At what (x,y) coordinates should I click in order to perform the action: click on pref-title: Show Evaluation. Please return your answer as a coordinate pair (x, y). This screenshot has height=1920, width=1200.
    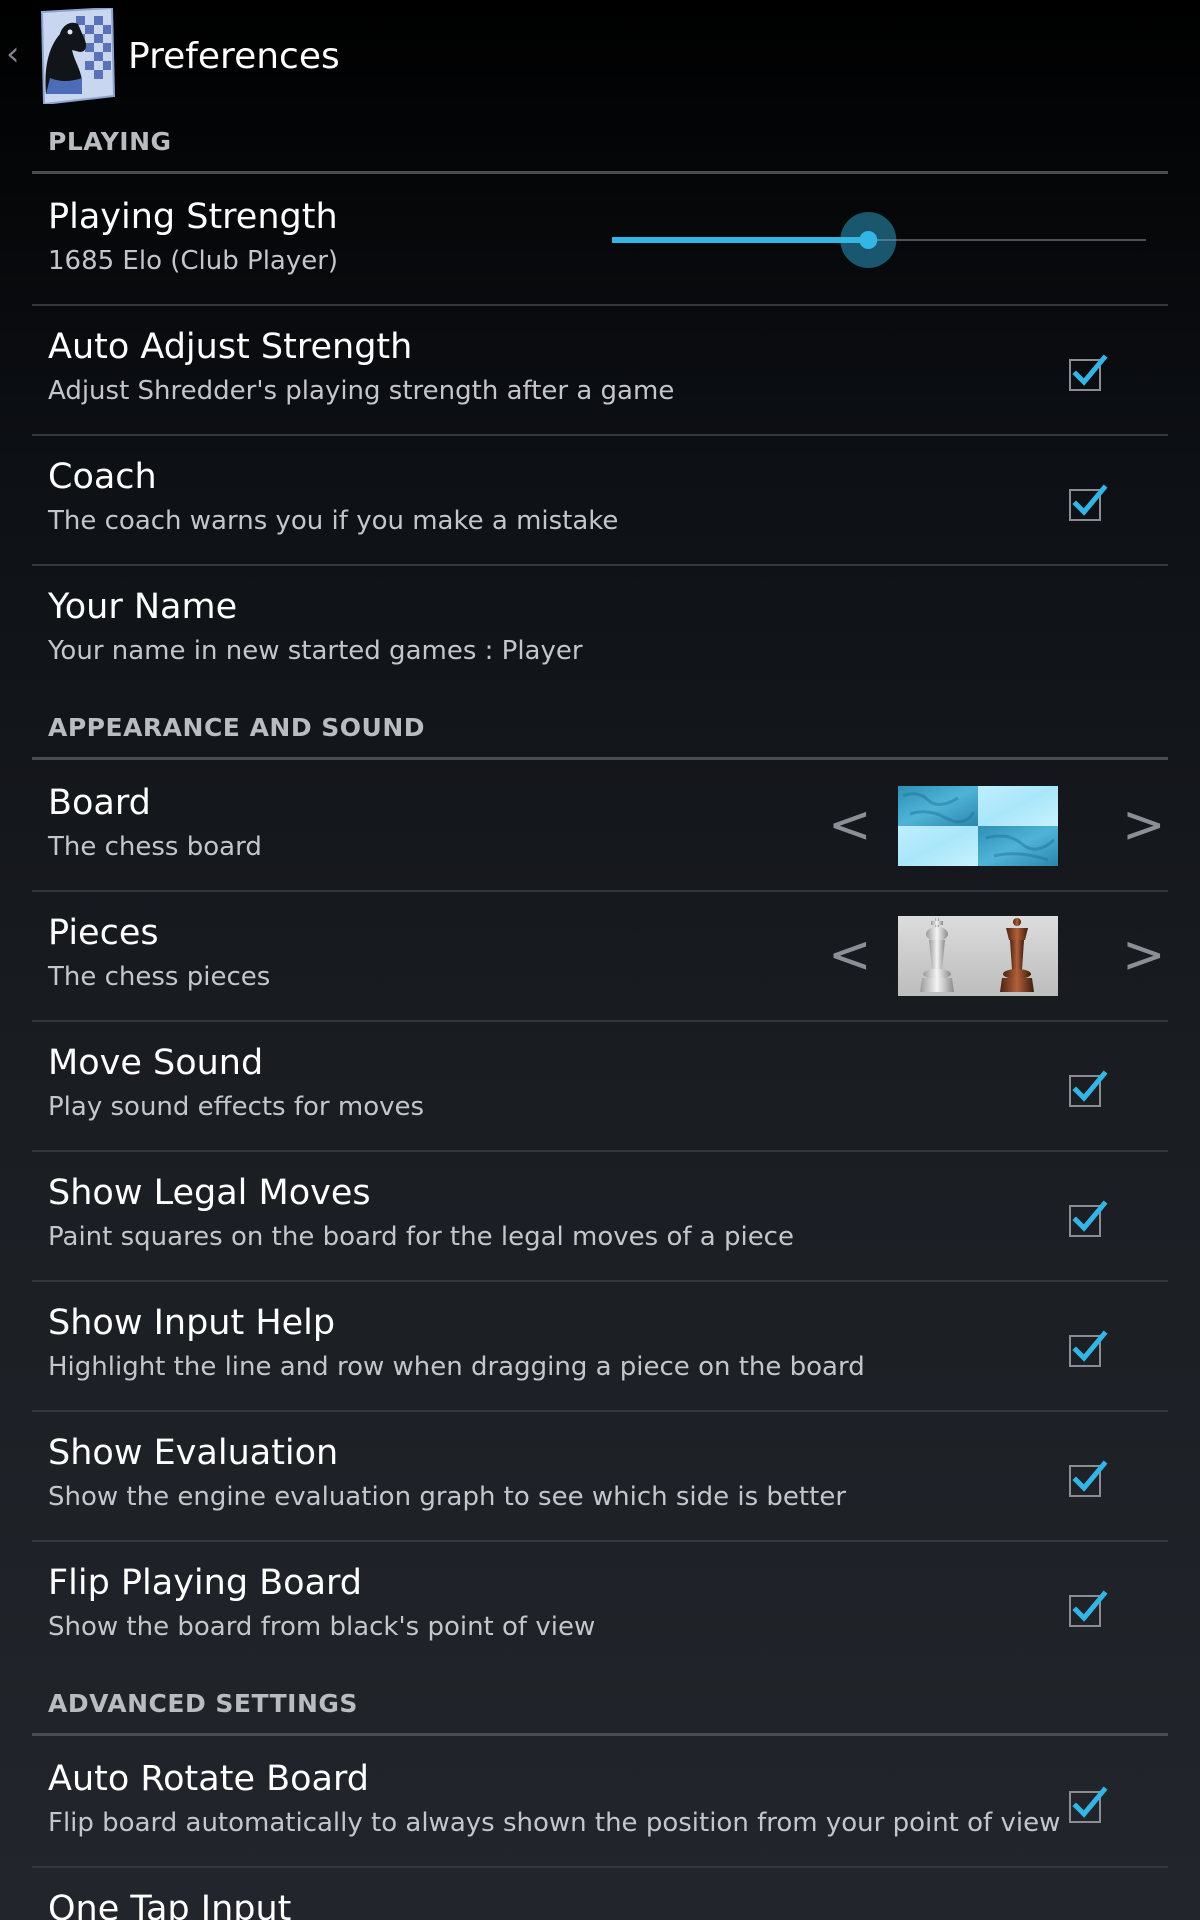
    Looking at the image, I should click on (193, 1453).